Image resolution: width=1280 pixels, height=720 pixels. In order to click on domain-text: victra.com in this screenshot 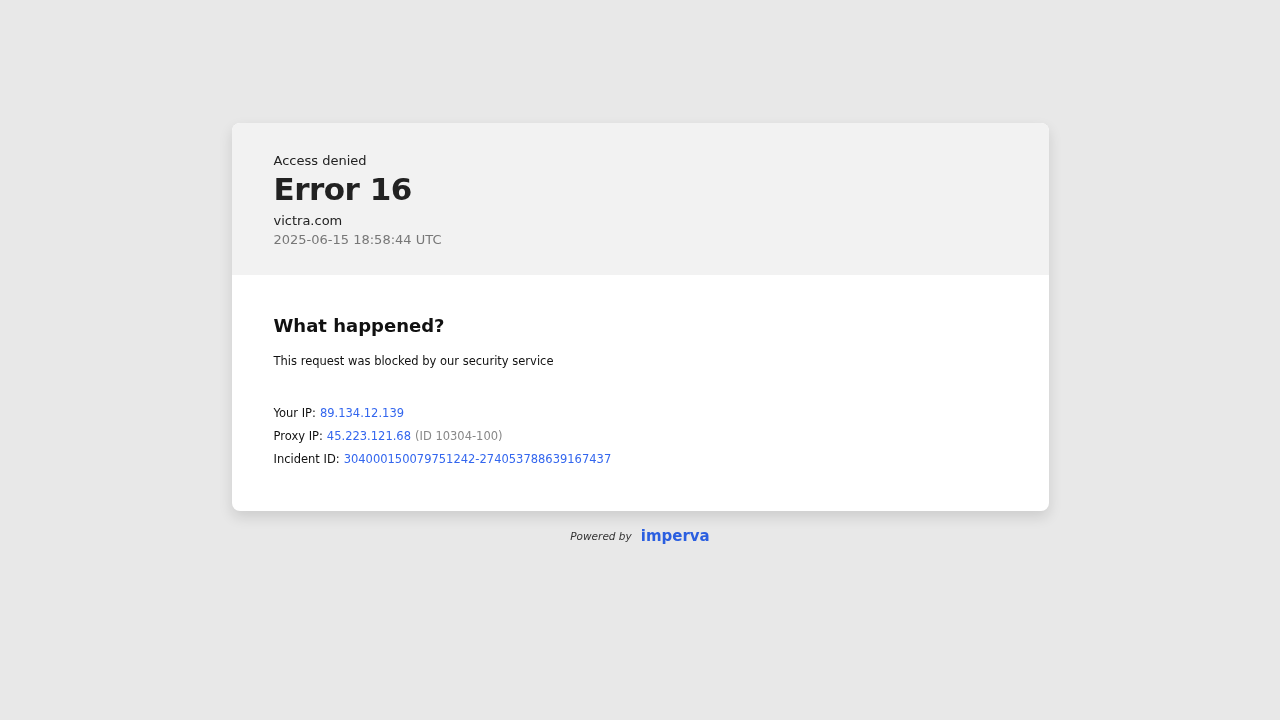, I will do `click(308, 220)`.